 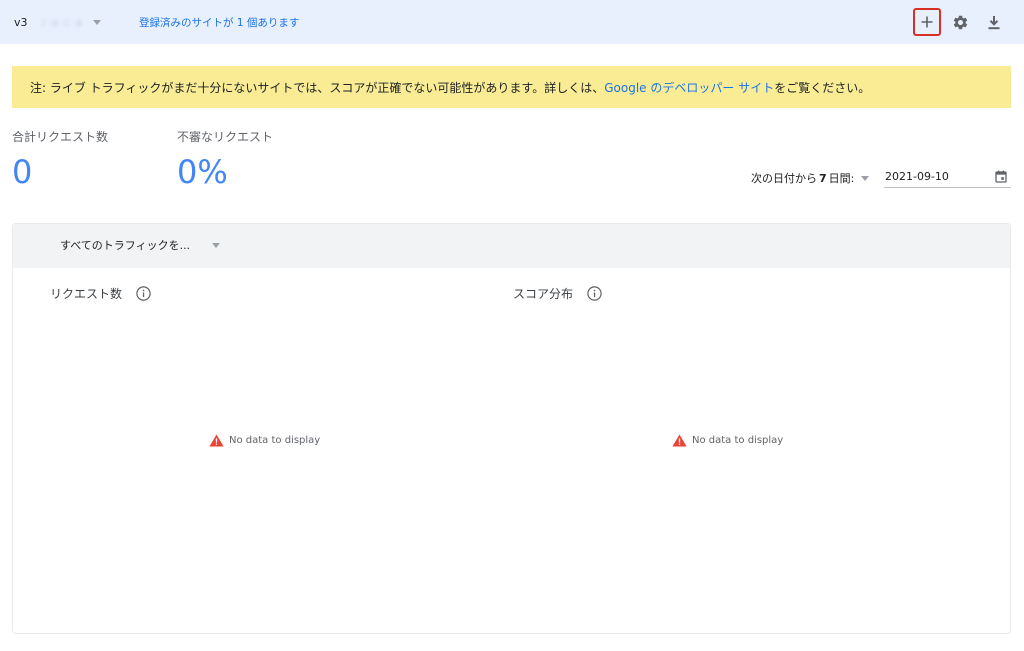 What do you see at coordinates (202, 172) in the screenshot?
I see `stat-value: 0%` at bounding box center [202, 172].